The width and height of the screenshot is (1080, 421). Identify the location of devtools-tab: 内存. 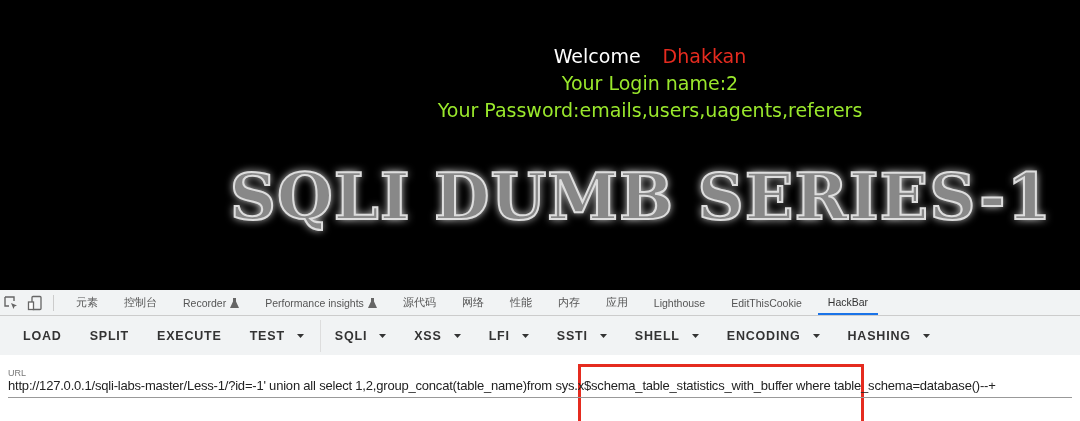
(568, 302).